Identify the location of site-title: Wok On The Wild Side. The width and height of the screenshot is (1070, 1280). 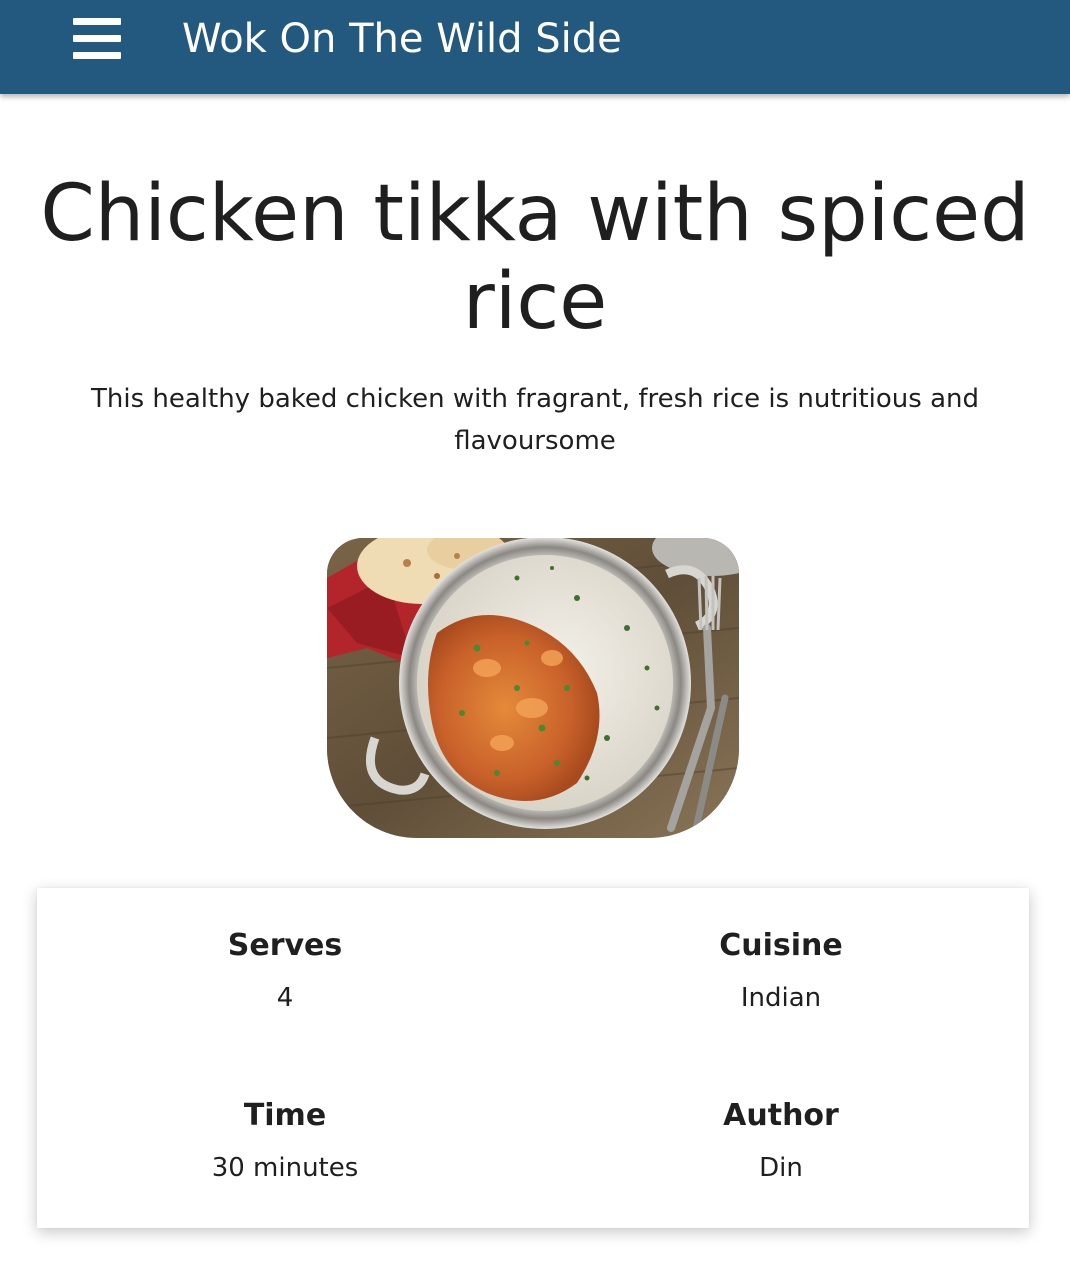
(402, 39).